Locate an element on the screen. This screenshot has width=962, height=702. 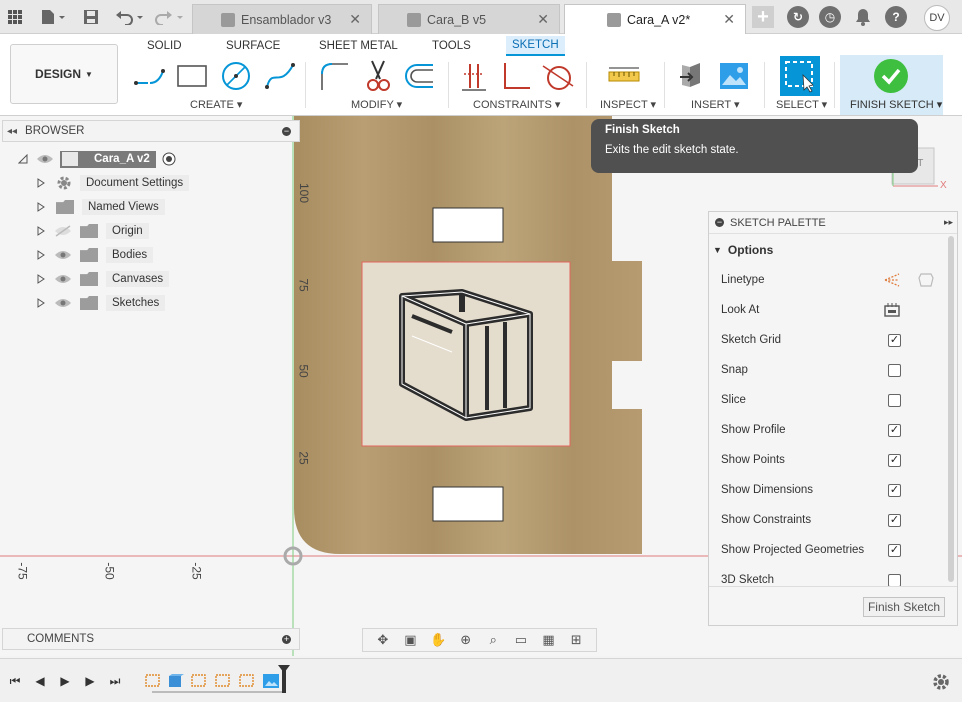
radio-active-icon is located at coordinates (169, 159).